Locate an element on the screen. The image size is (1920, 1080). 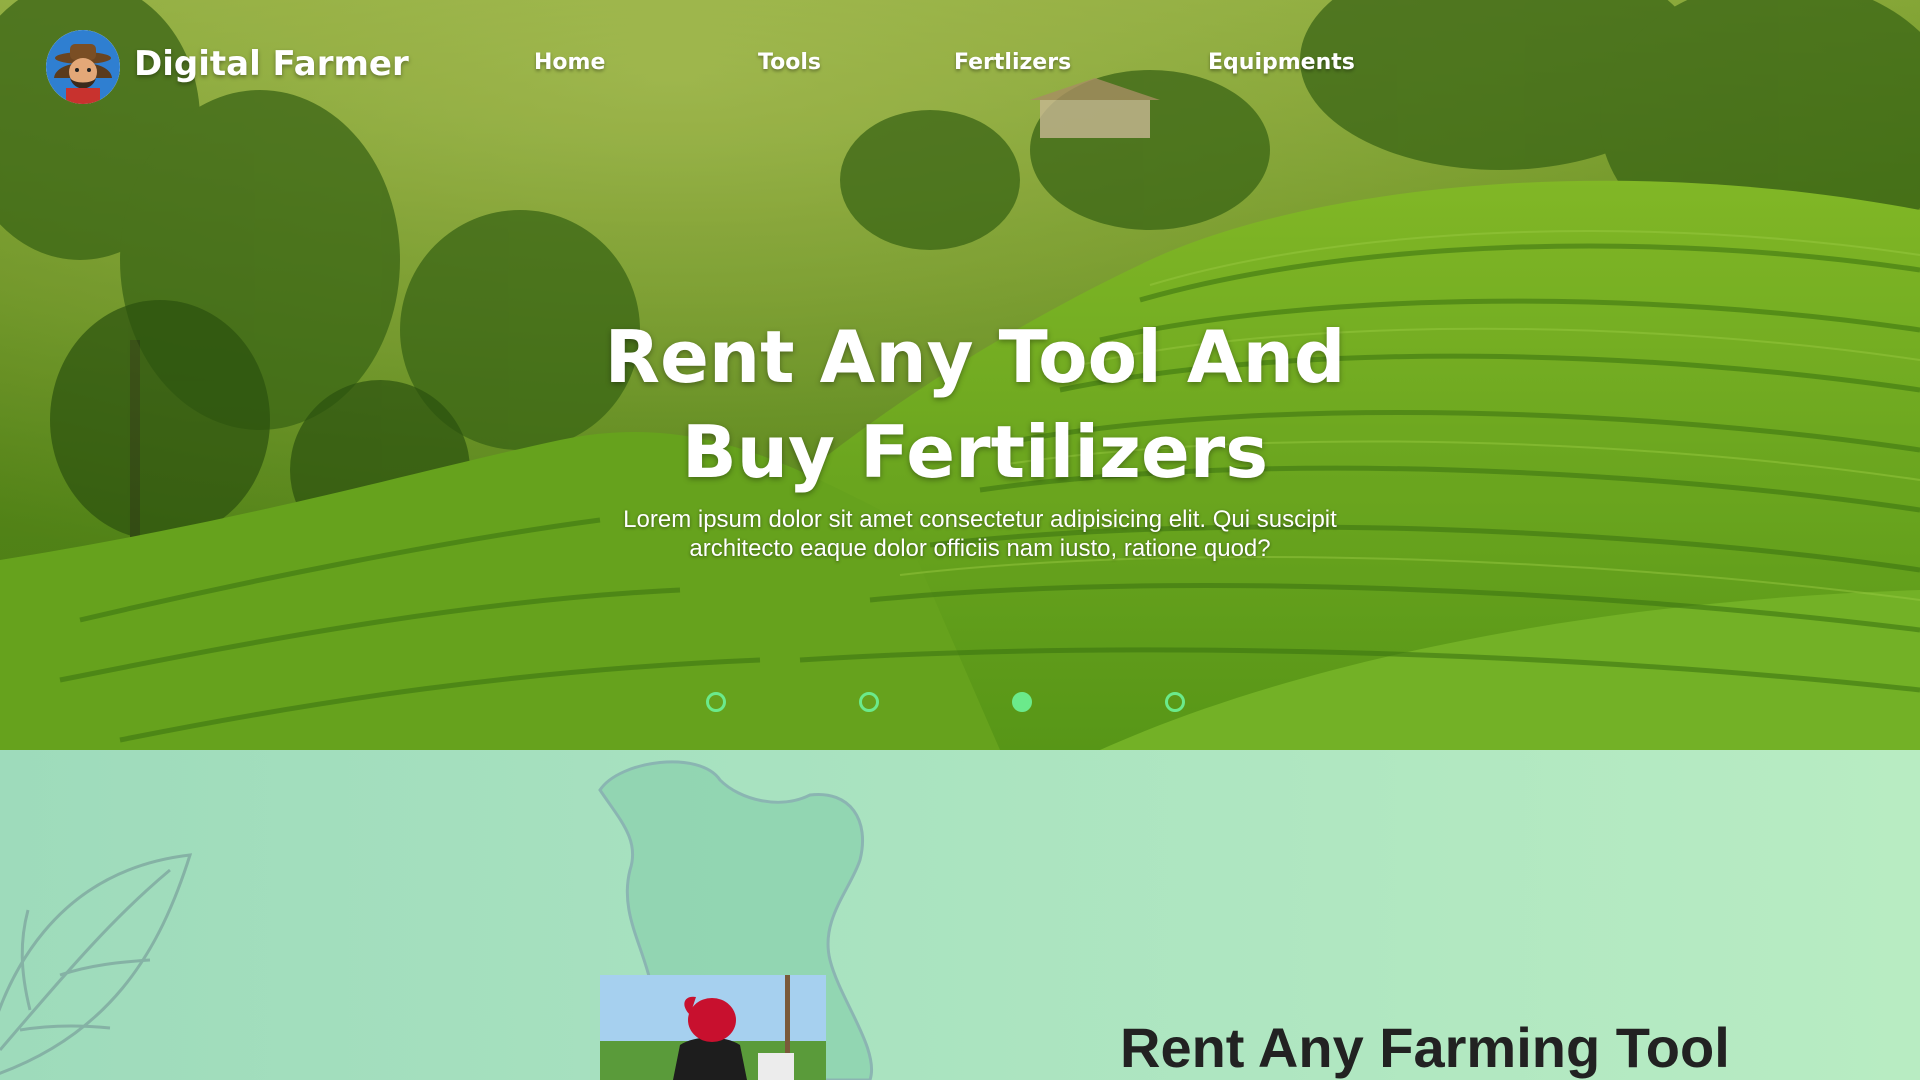
farmer-avatar-icon is located at coordinates (83, 67).